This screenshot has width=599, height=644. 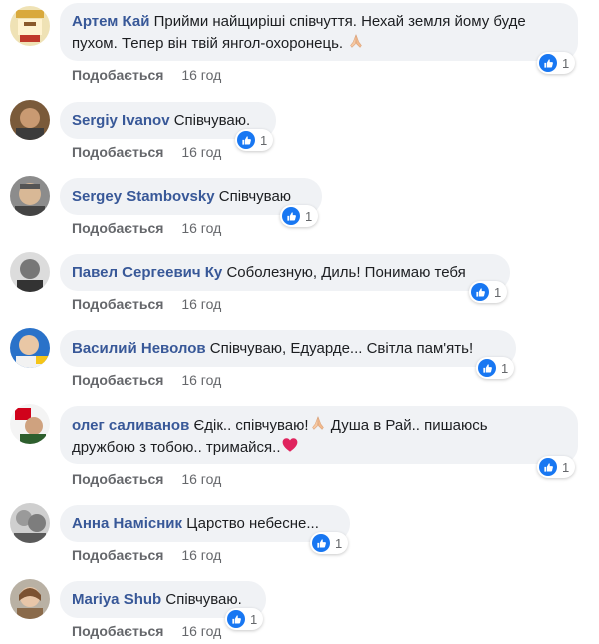 I want to click on comment-author: Павел Сергеевич Ку, so click(x=147, y=272).